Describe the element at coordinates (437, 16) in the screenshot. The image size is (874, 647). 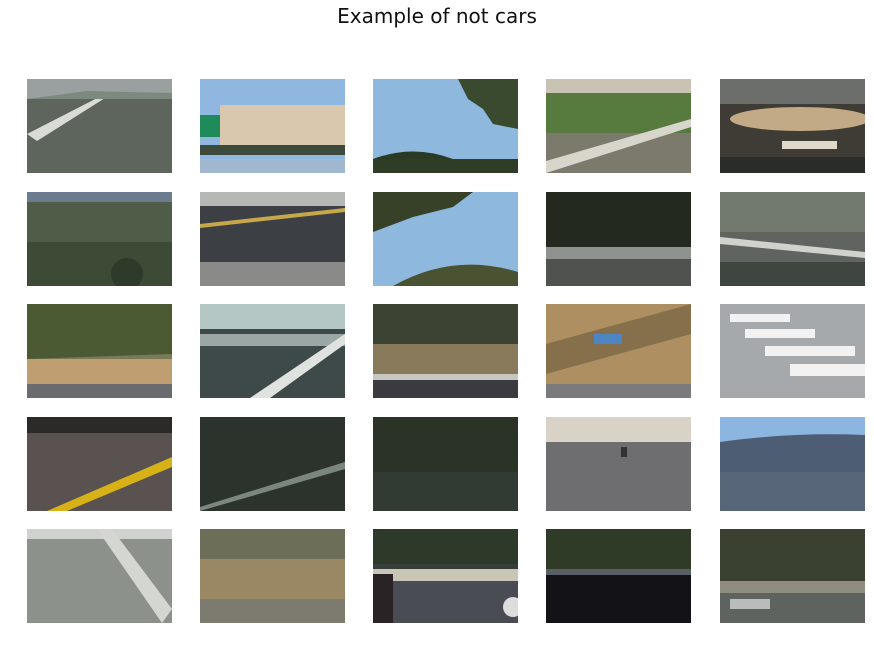
I see `figure-title: Example of not cars` at that location.